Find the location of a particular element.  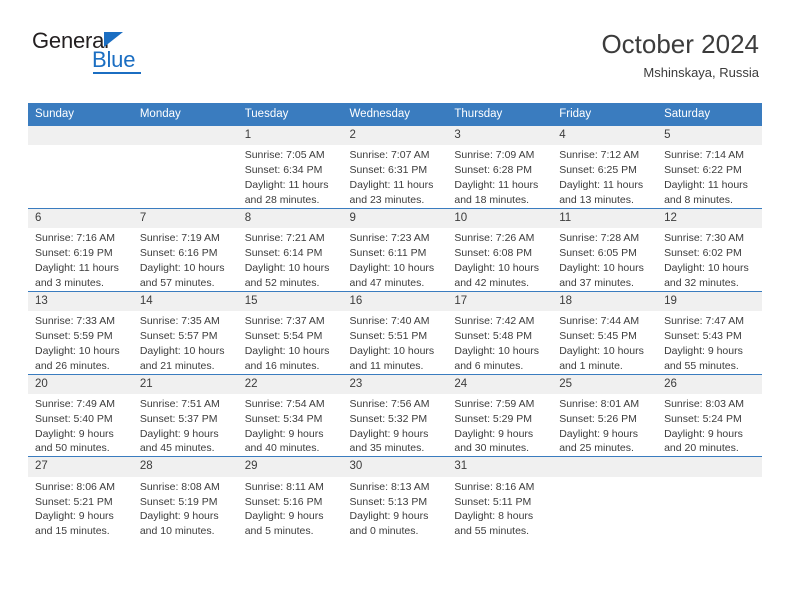

sunset-text: Sunset: 5:11 PM is located at coordinates (493, 501).